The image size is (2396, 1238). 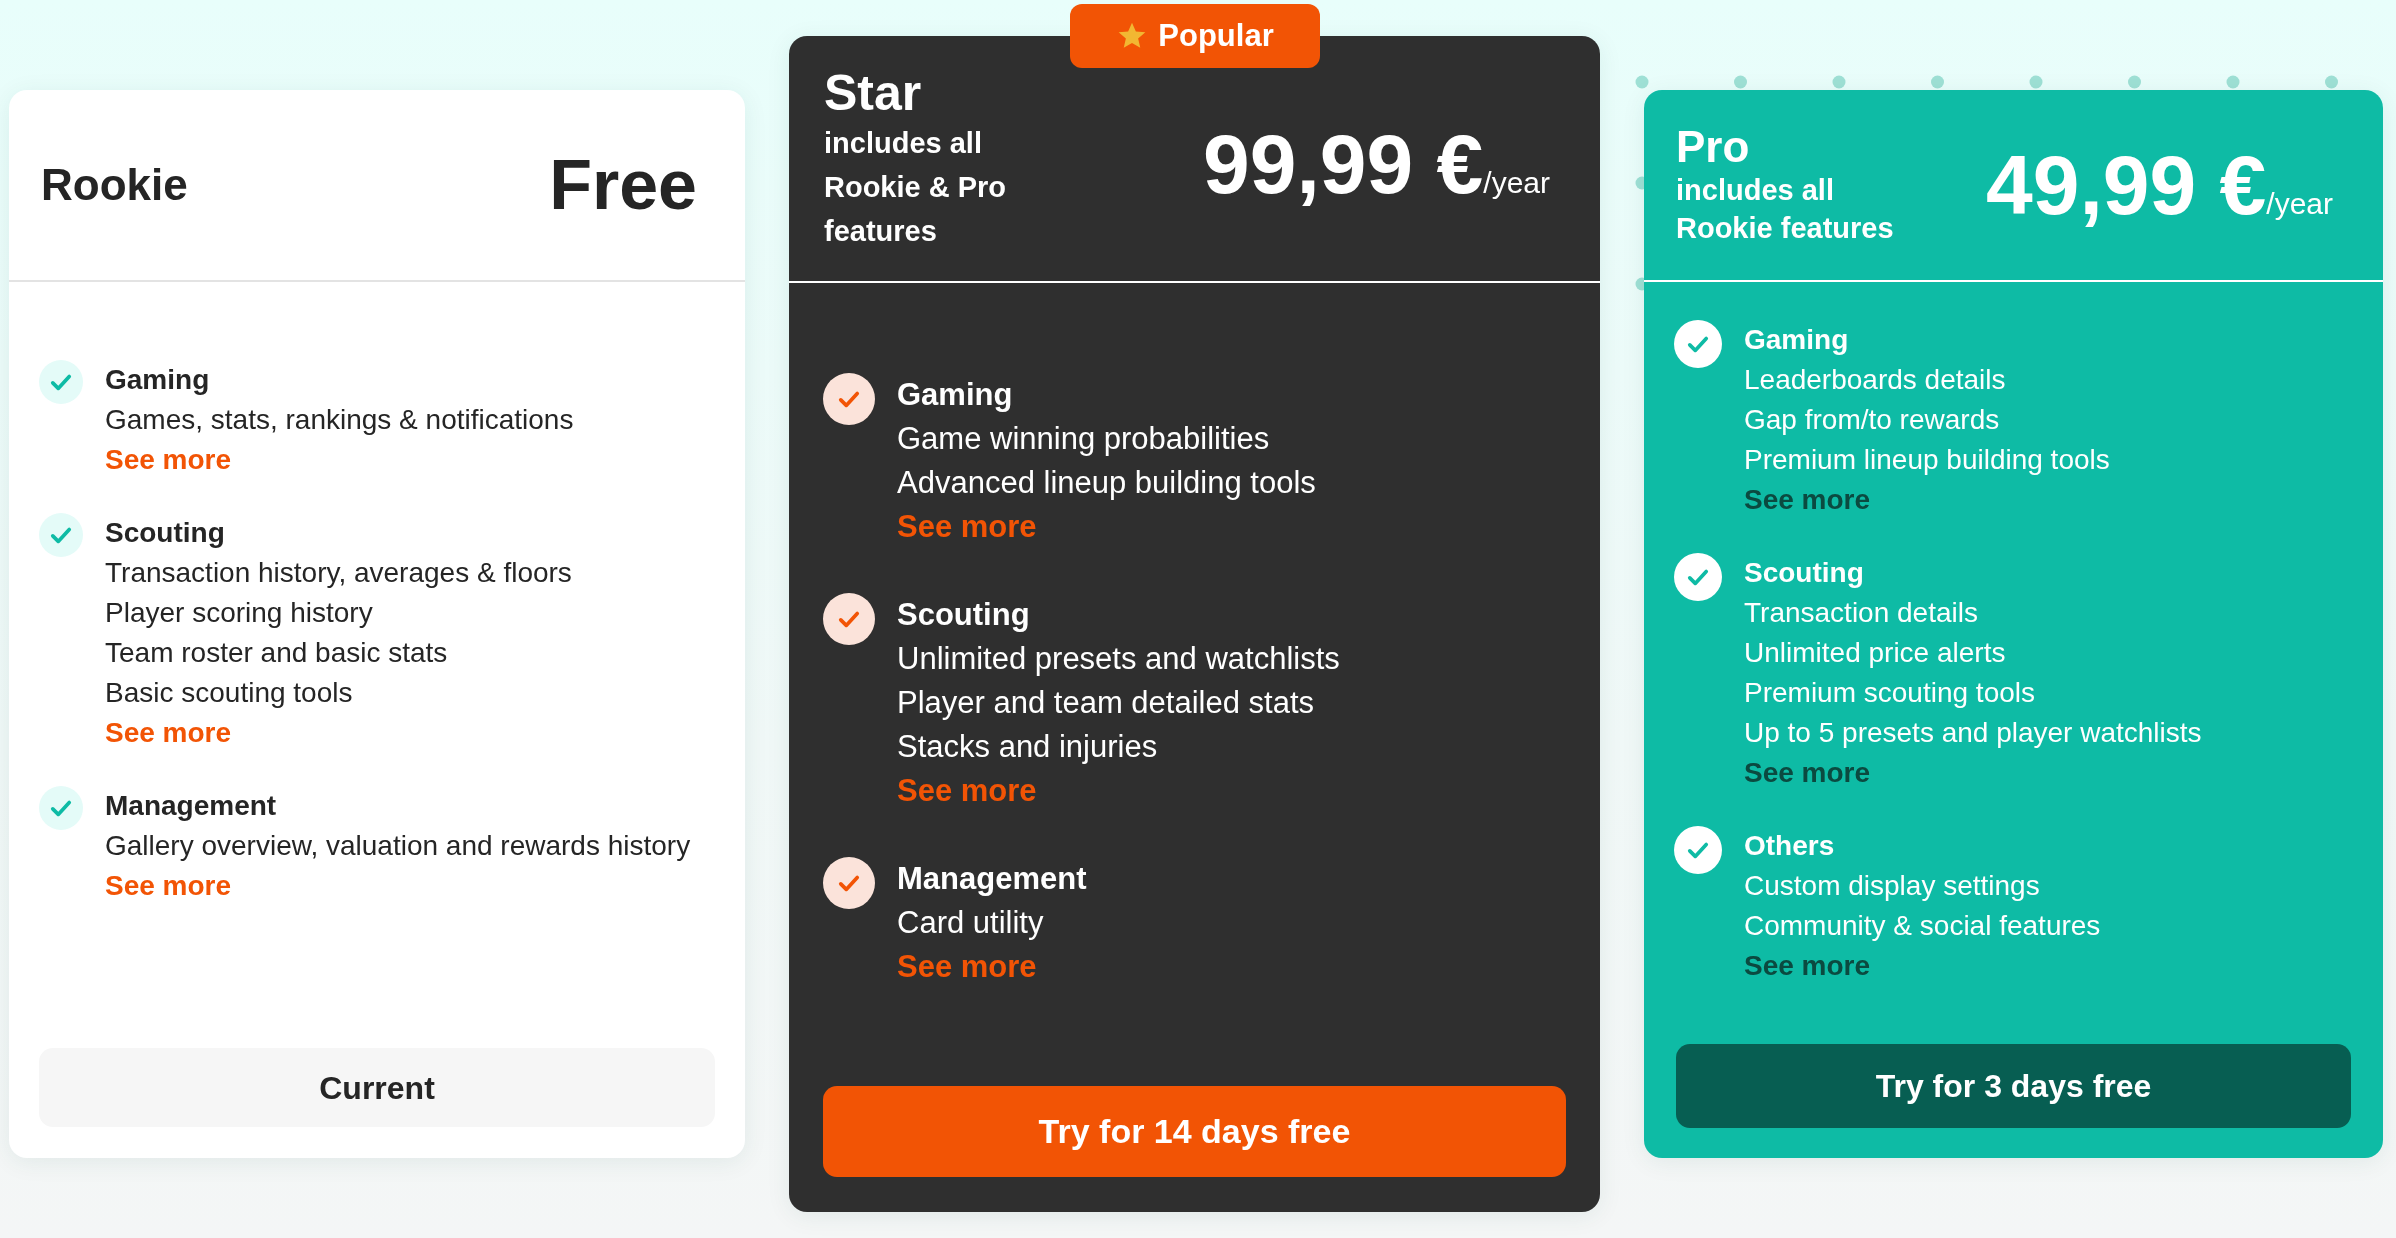 I want to click on feature-item: Player scoring history, so click(x=239, y=613).